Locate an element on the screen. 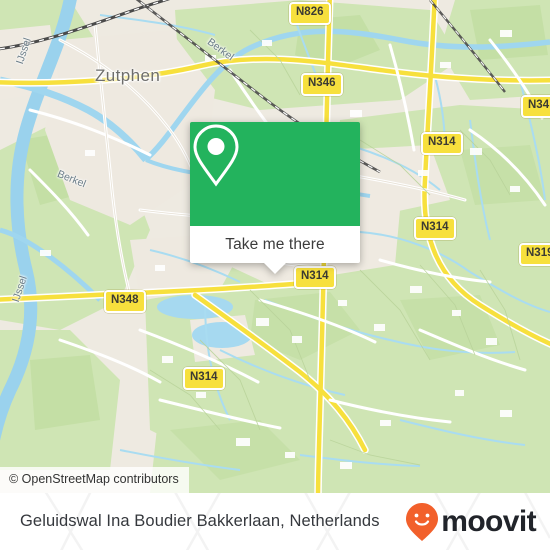 The image size is (550, 550). road-shield-n319: N319 is located at coordinates (534, 254).